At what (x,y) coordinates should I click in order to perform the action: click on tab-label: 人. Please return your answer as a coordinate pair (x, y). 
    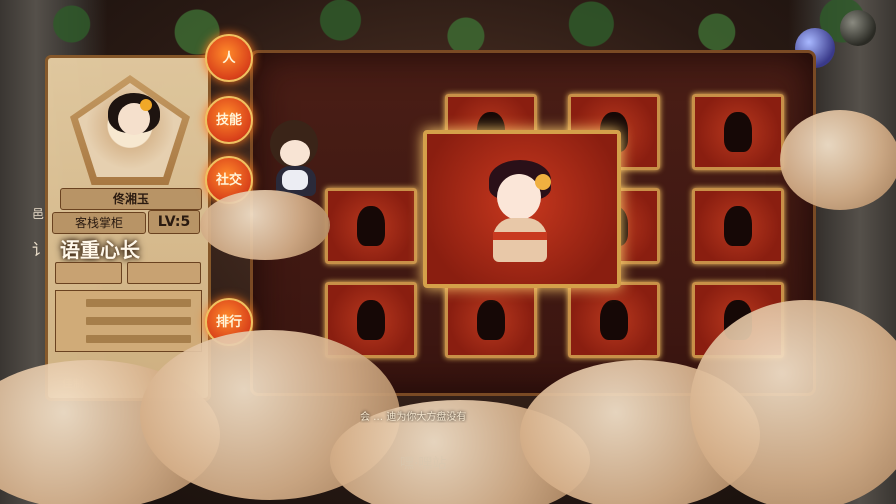
    Looking at the image, I should click on (229, 58).